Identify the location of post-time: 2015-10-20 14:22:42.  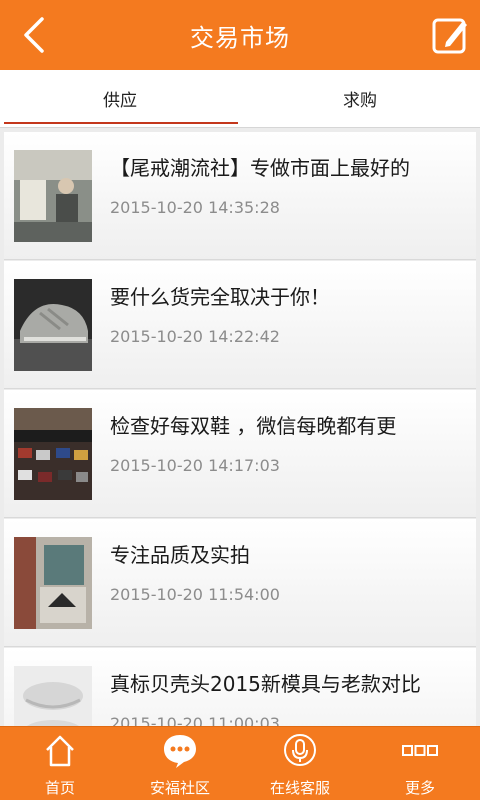
(195, 336).